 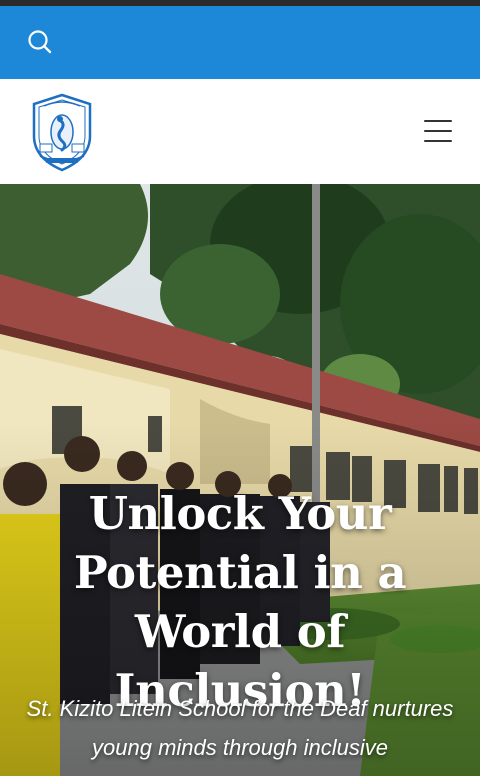 I want to click on search-bar, so click(x=240, y=42).